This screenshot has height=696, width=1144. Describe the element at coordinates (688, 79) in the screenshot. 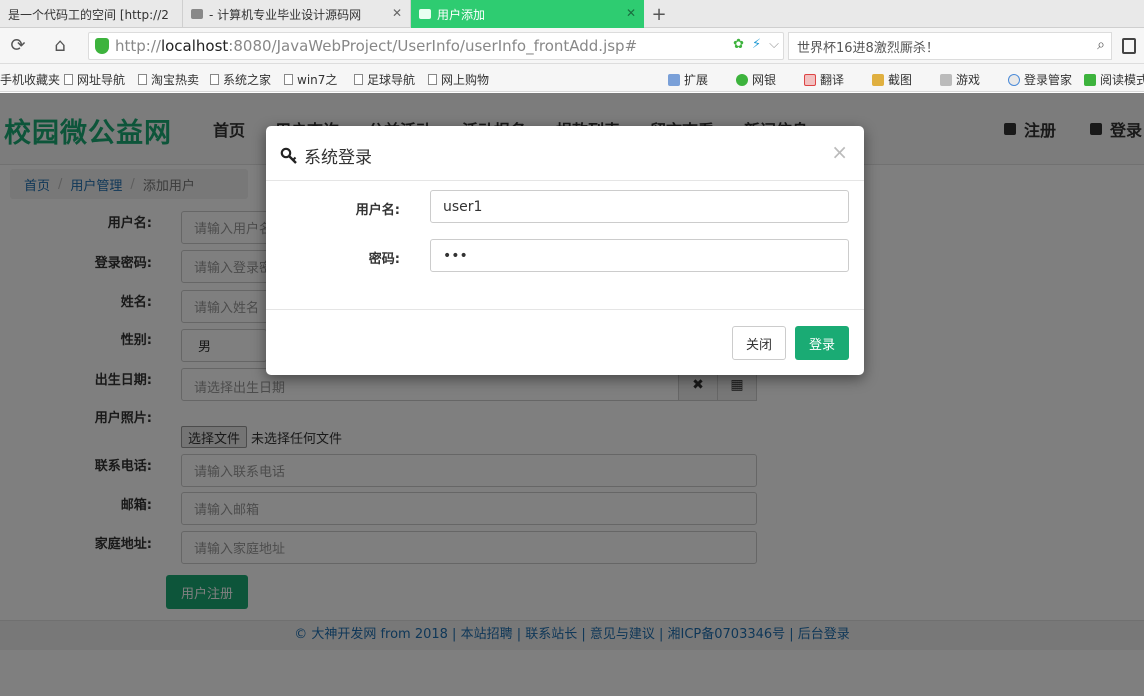

I see `ext-extensions: 扩展` at that location.